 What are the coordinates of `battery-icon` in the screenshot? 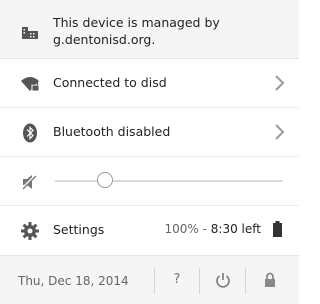 It's located at (277, 229).